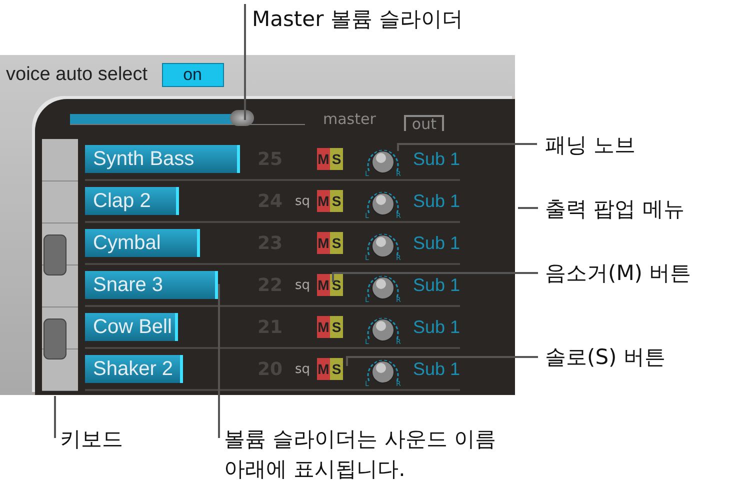 This screenshot has width=753, height=495. I want to click on callout-text: 솔로(S) 버튼, so click(605, 357).